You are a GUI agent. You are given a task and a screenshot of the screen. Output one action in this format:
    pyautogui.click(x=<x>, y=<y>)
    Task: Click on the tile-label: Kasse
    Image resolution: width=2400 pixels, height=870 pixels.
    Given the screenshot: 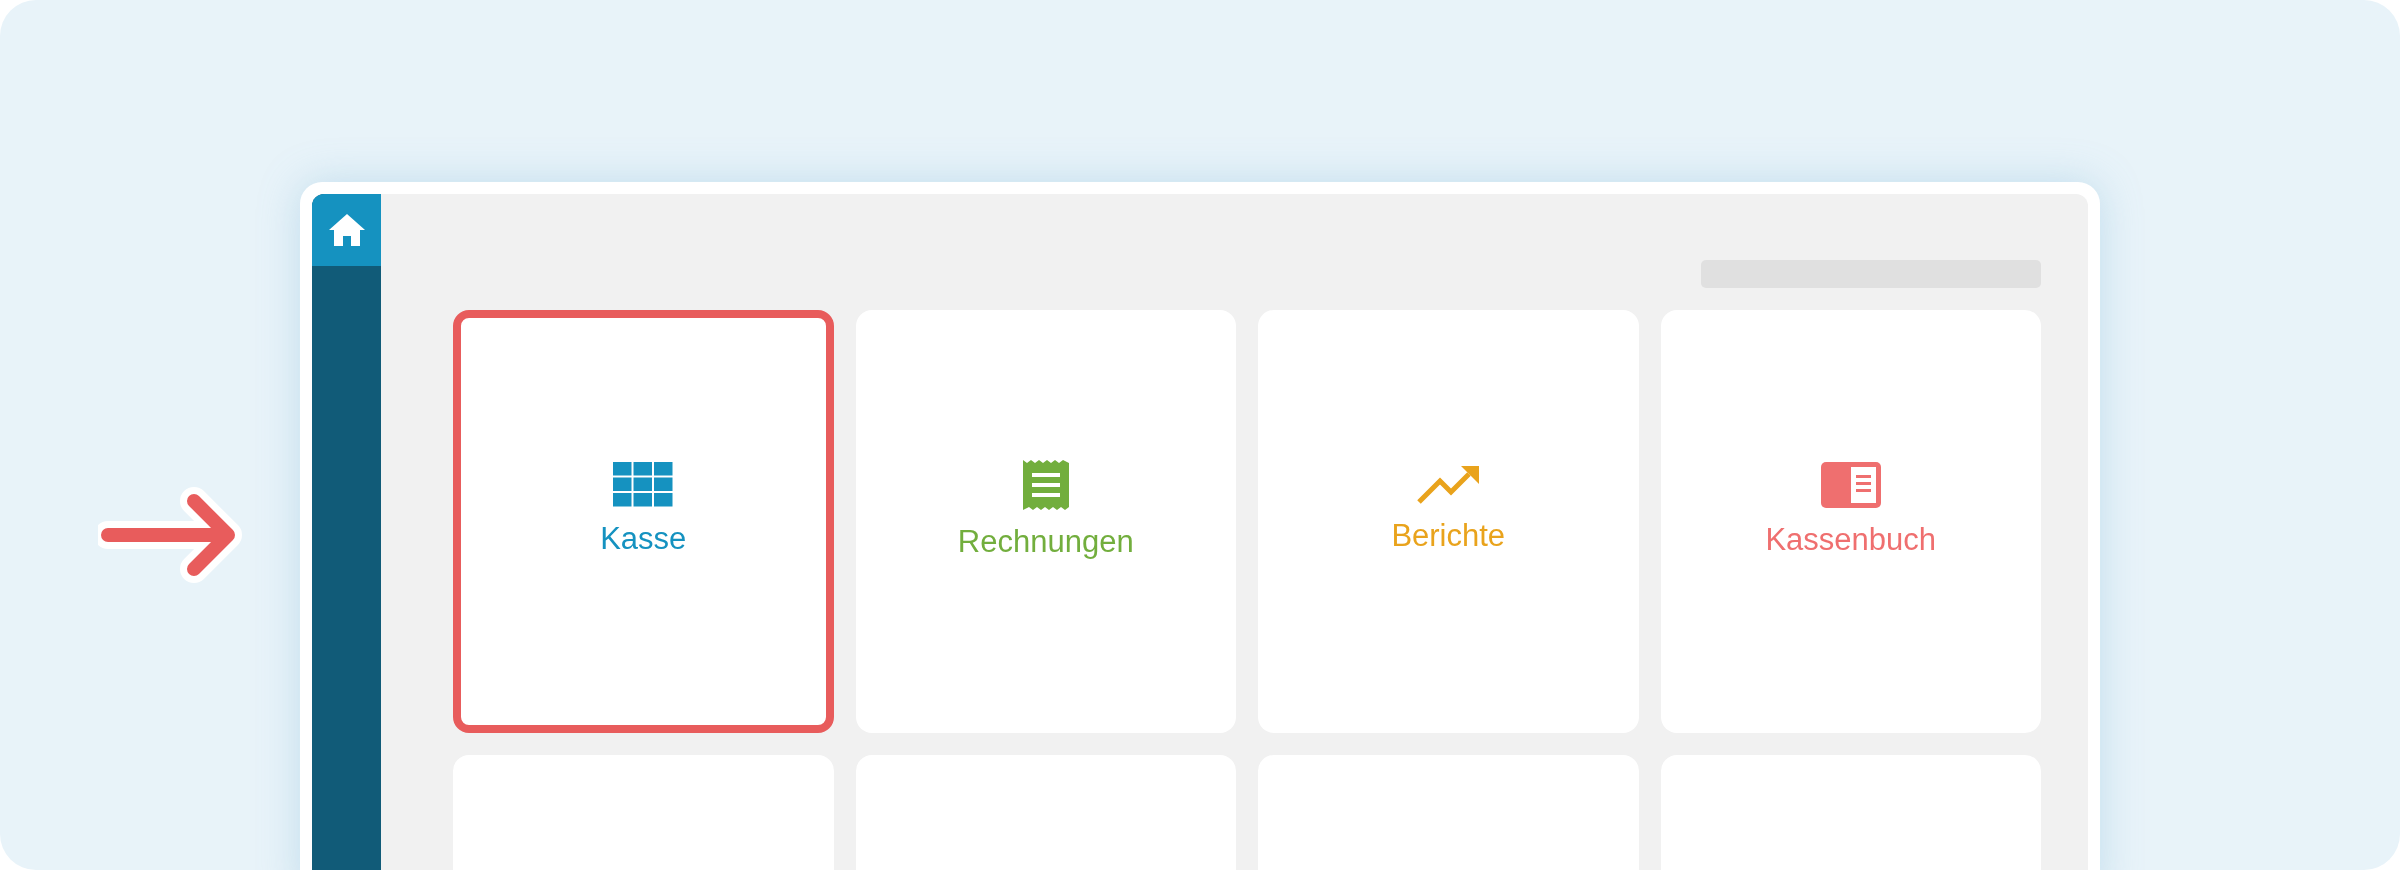 What is the action you would take?
    pyautogui.click(x=643, y=539)
    